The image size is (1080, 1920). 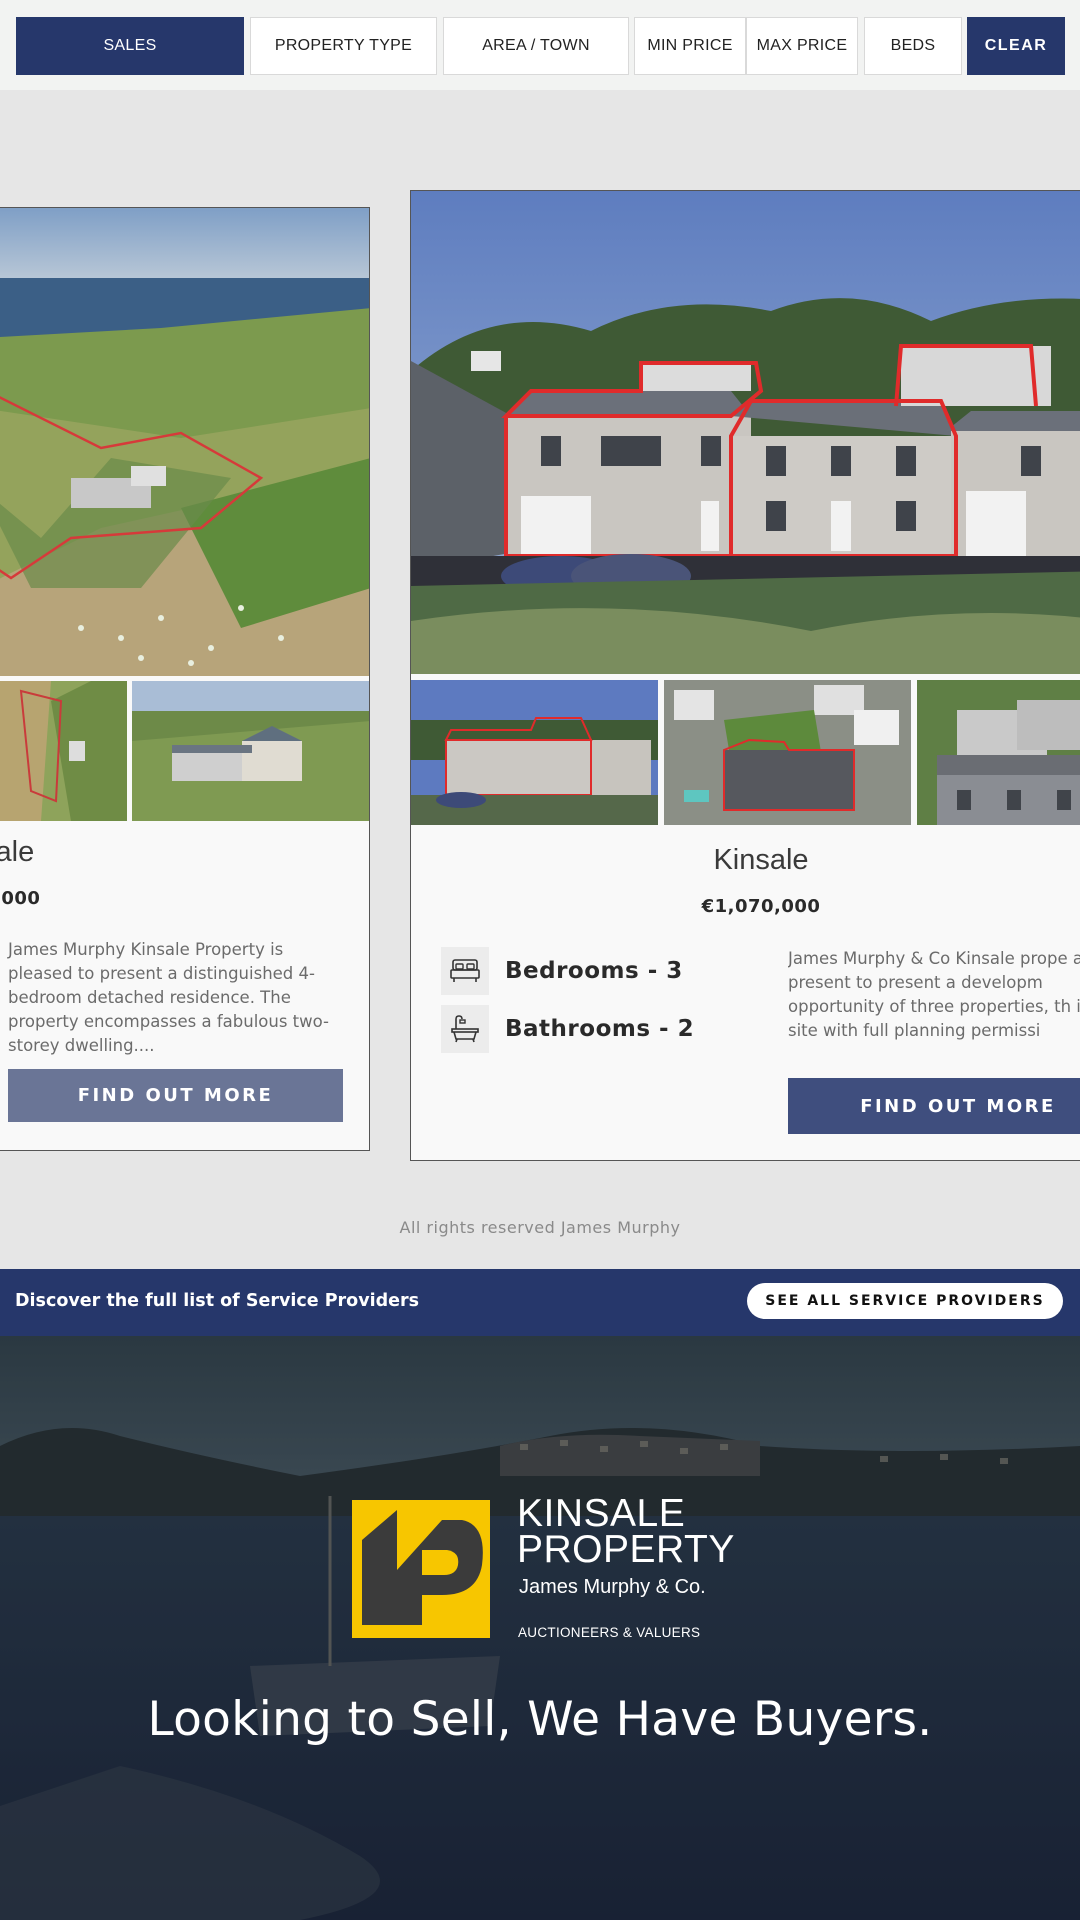 I want to click on bedrooms-label: Bedrooms - 3, so click(x=594, y=971).